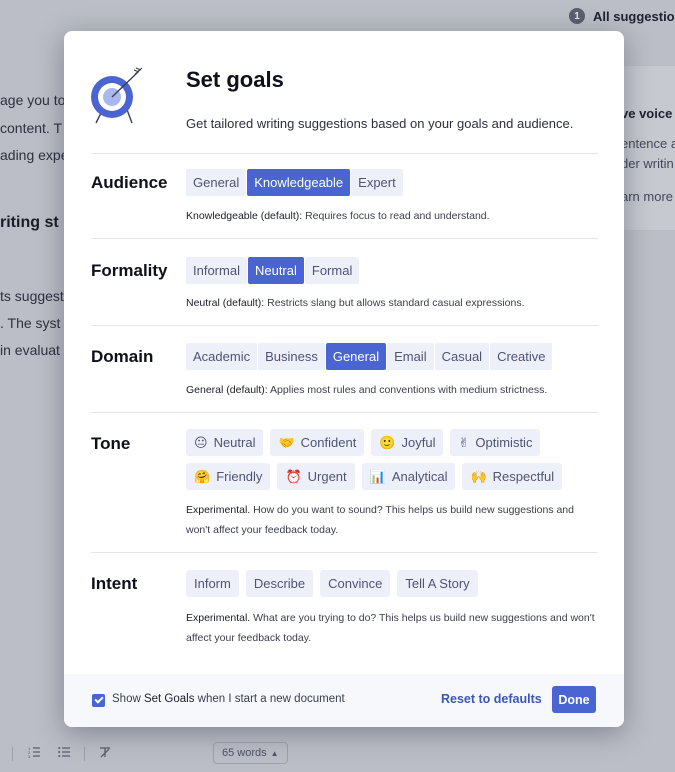 This screenshot has width=675, height=772. What do you see at coordinates (235, 79) in the screenshot?
I see `dialog-title: Set goals` at bounding box center [235, 79].